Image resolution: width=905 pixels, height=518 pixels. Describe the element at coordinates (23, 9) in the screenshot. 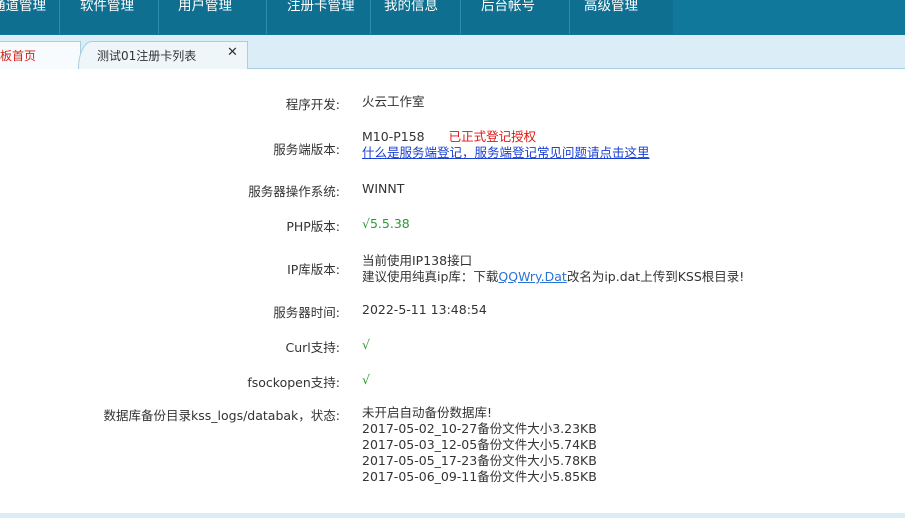

I see `nav-item-channel: 通道管理` at that location.